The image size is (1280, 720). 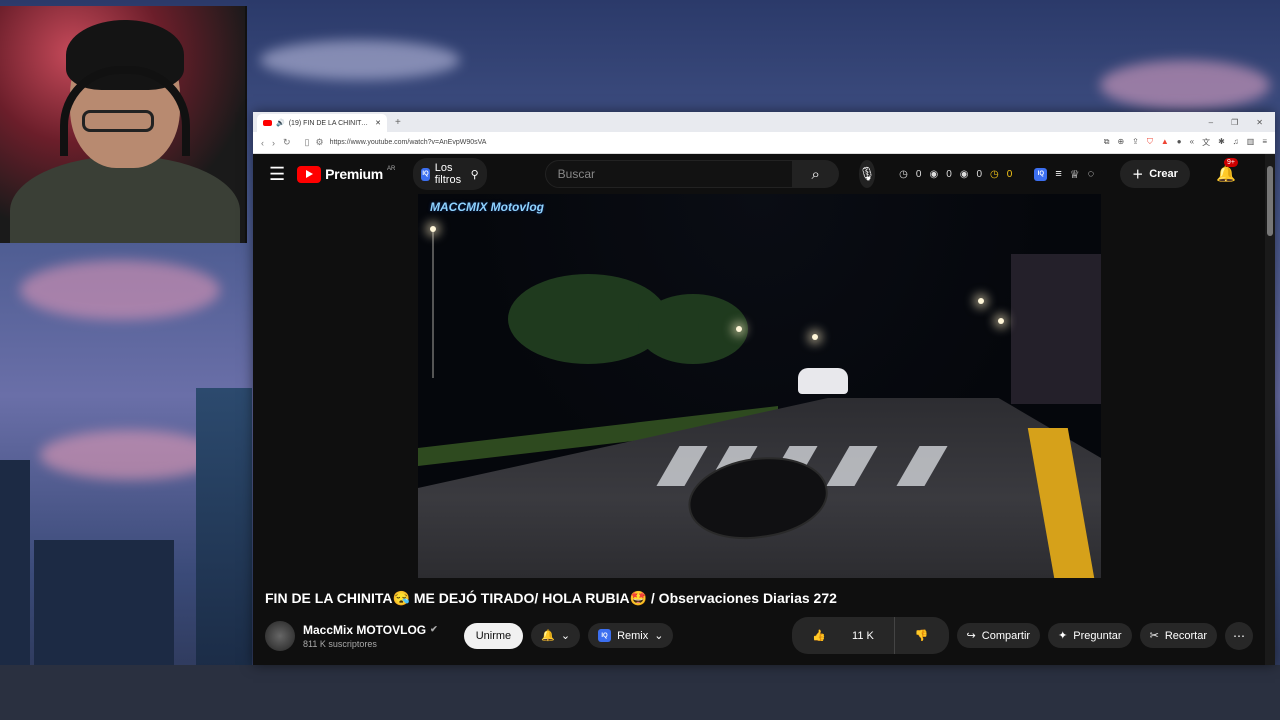 I want to click on verified-icon: ✔, so click(x=434, y=629).